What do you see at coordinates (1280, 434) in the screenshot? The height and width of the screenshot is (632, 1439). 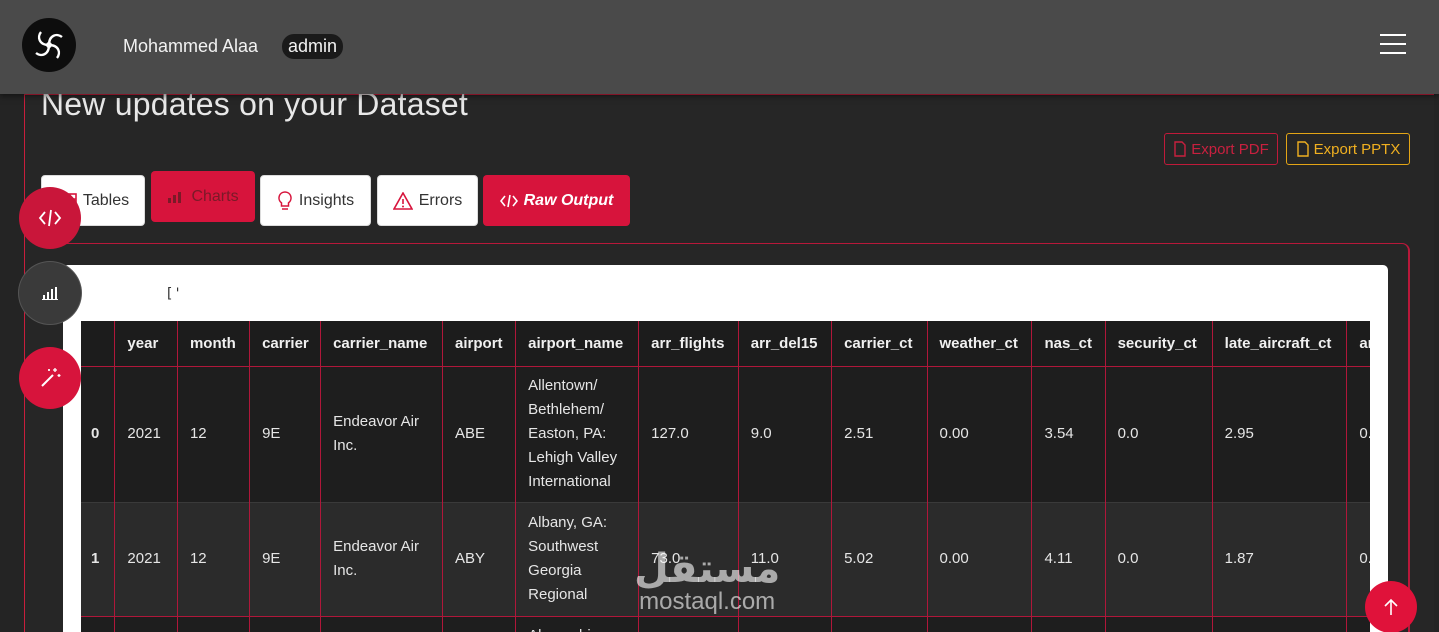 I see `table-cell: 2.95` at bounding box center [1280, 434].